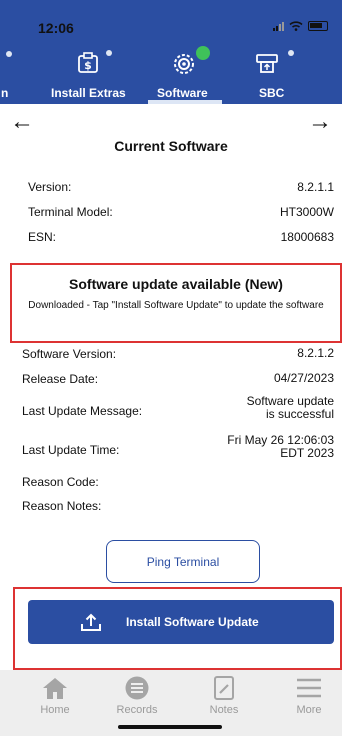  I want to click on detail-value-line: is successful, so click(299, 414).